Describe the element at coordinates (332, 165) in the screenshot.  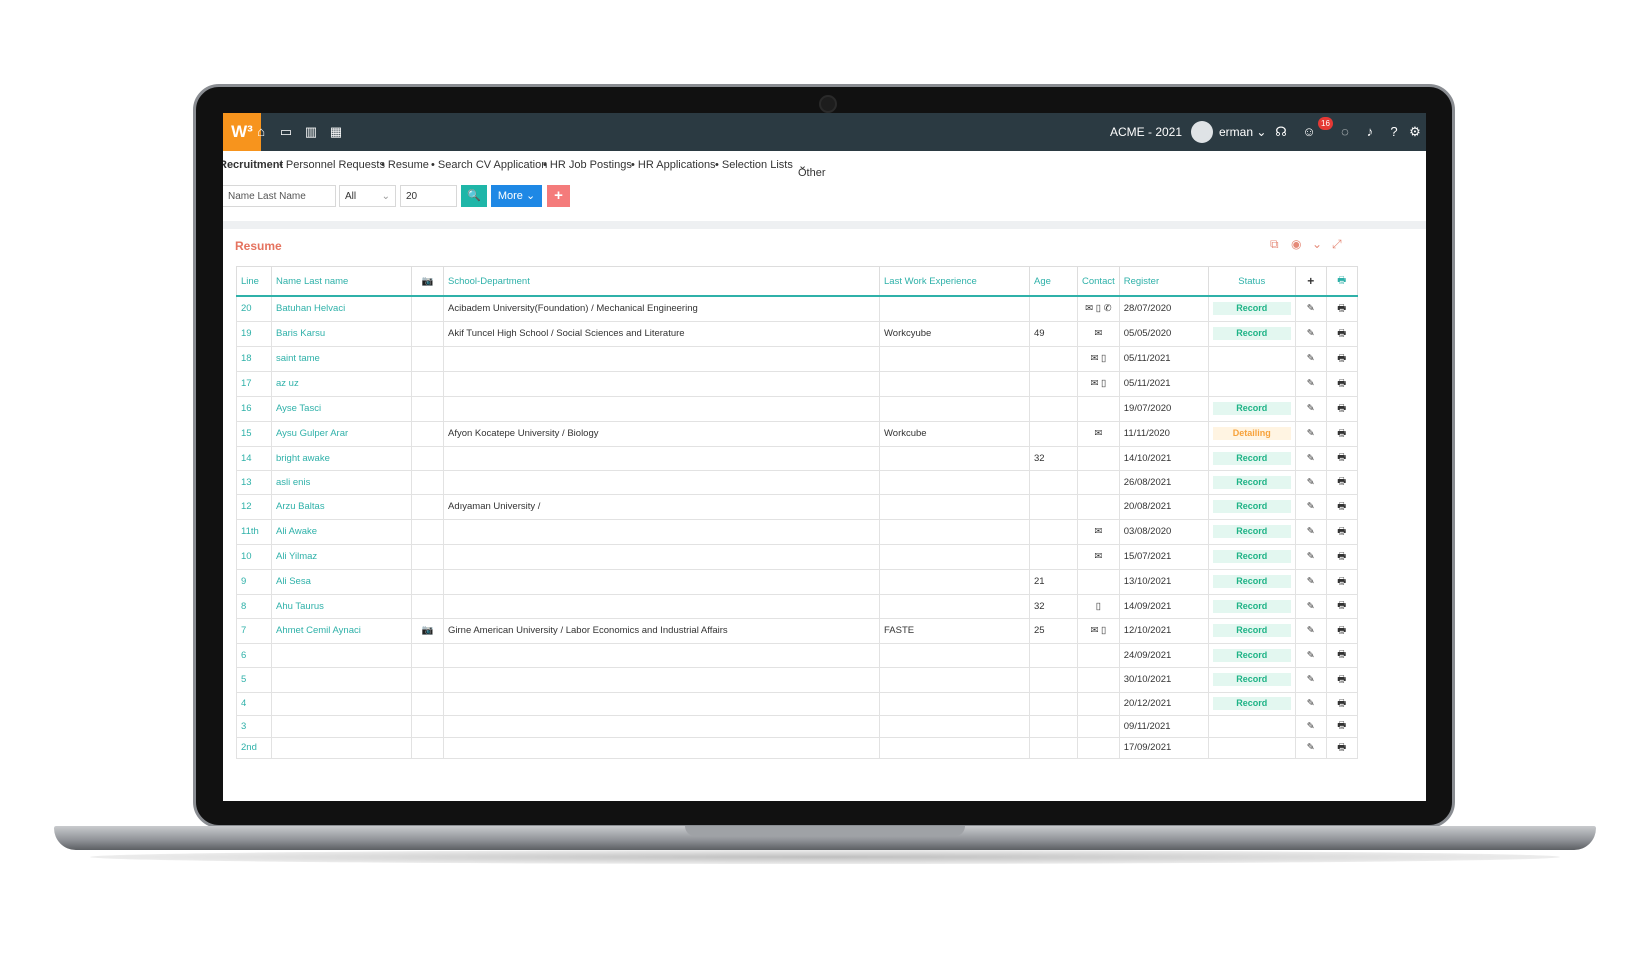
I see `subnav-personnel-requests: • Personnel Requests` at that location.